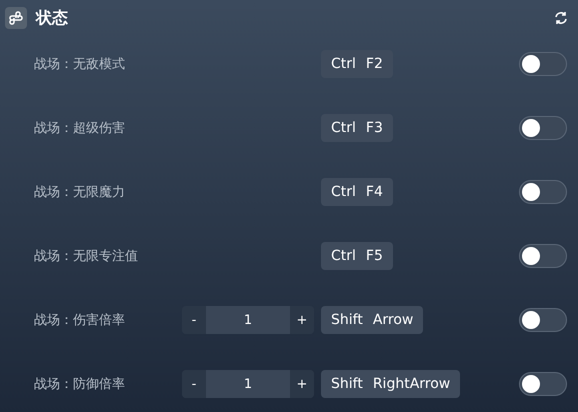  What do you see at coordinates (80, 192) in the screenshot?
I see `row-label: 战场：无限魔力` at bounding box center [80, 192].